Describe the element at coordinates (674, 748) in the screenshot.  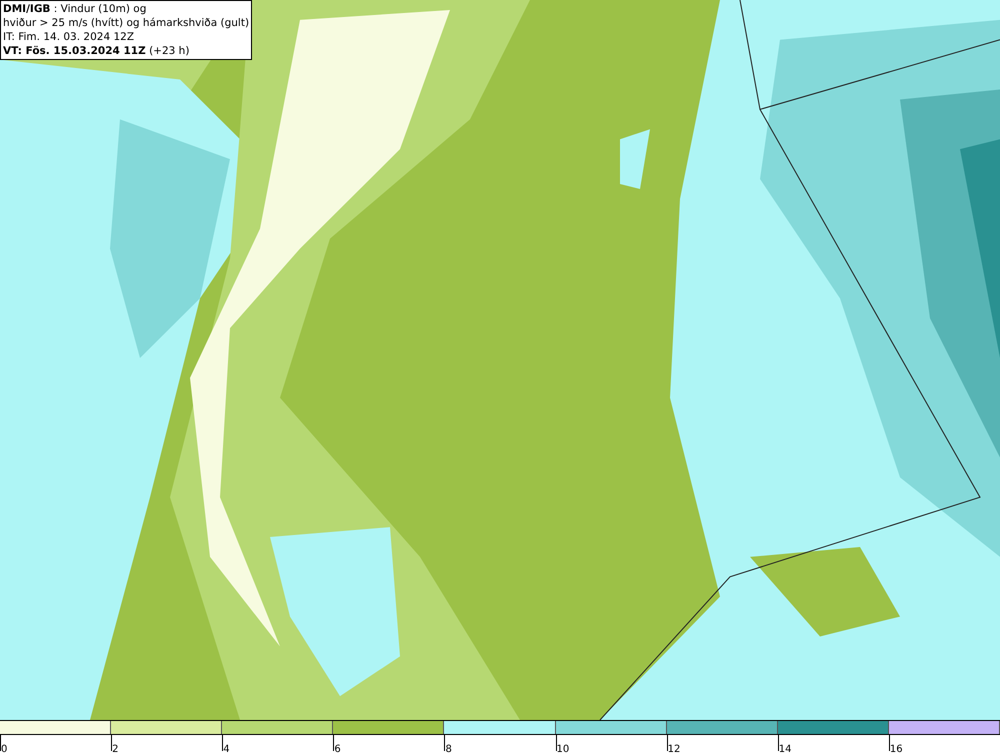
I see `legend-tick-label: 12` at that location.